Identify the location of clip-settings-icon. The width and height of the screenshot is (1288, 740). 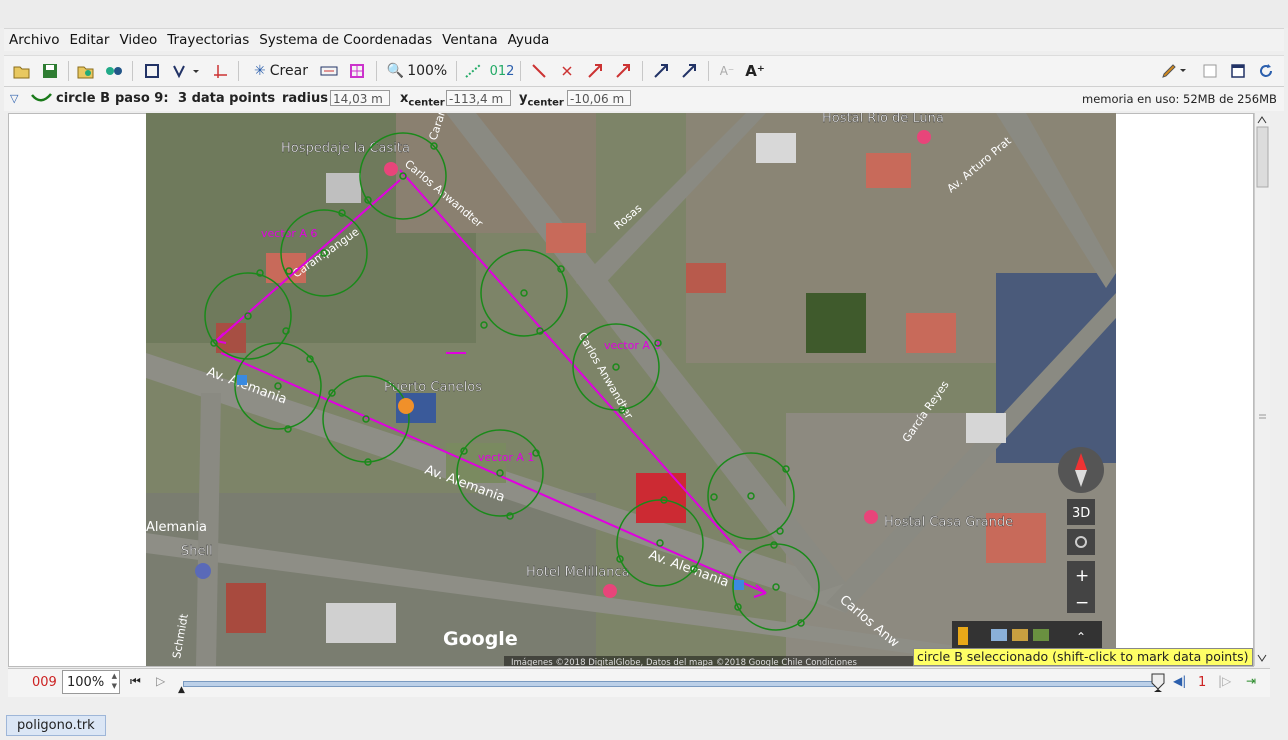
(152, 71).